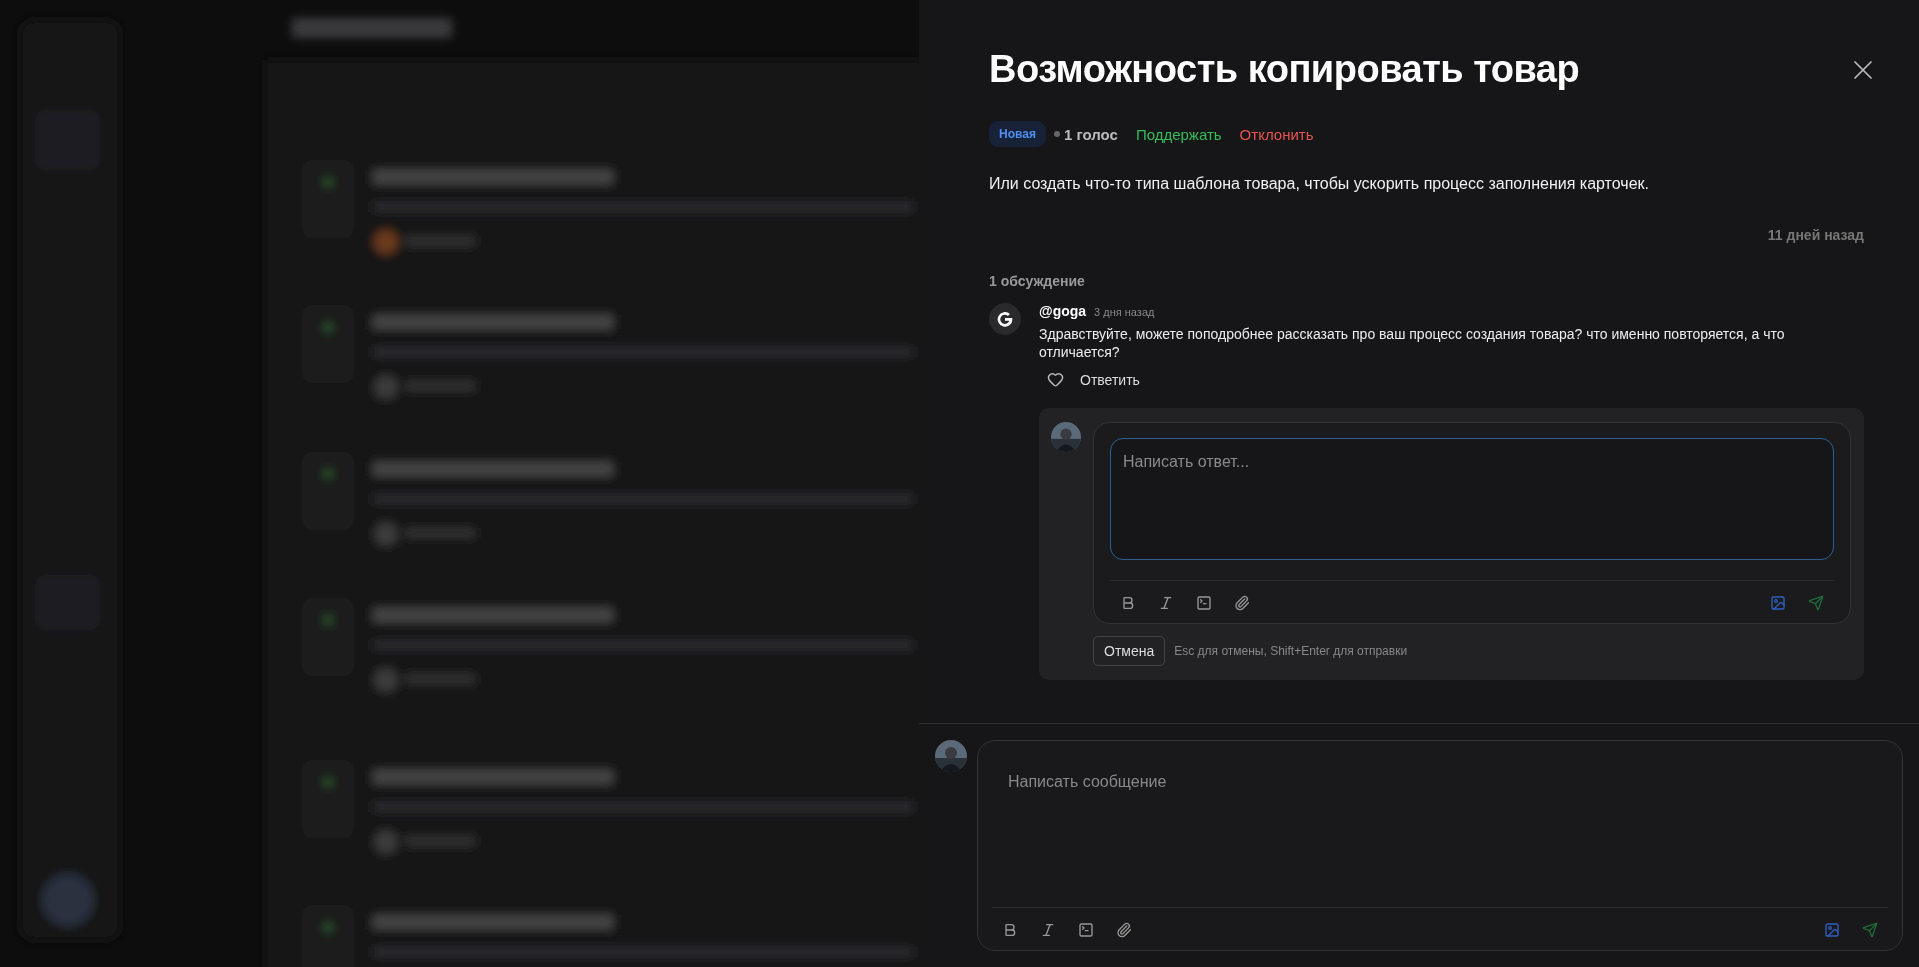  I want to click on reject-link: Отклонить, so click(1276, 134).